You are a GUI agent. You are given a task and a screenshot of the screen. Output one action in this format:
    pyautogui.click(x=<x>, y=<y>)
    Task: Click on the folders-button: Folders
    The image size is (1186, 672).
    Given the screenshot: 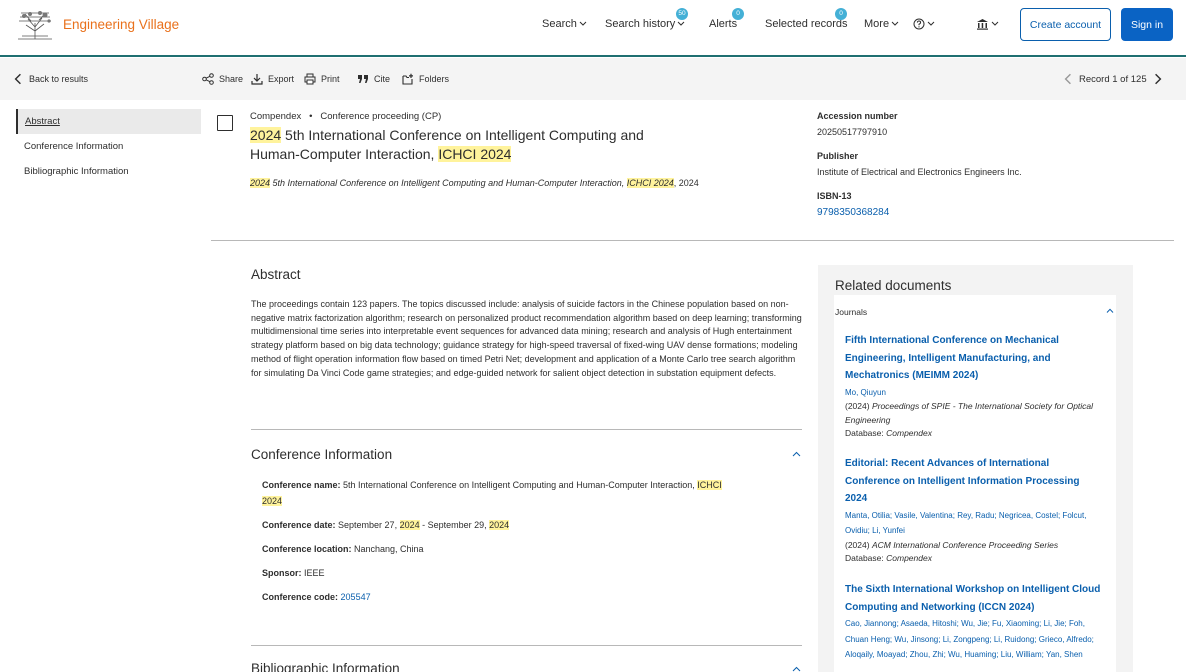 What is the action you would take?
    pyautogui.click(x=425, y=79)
    